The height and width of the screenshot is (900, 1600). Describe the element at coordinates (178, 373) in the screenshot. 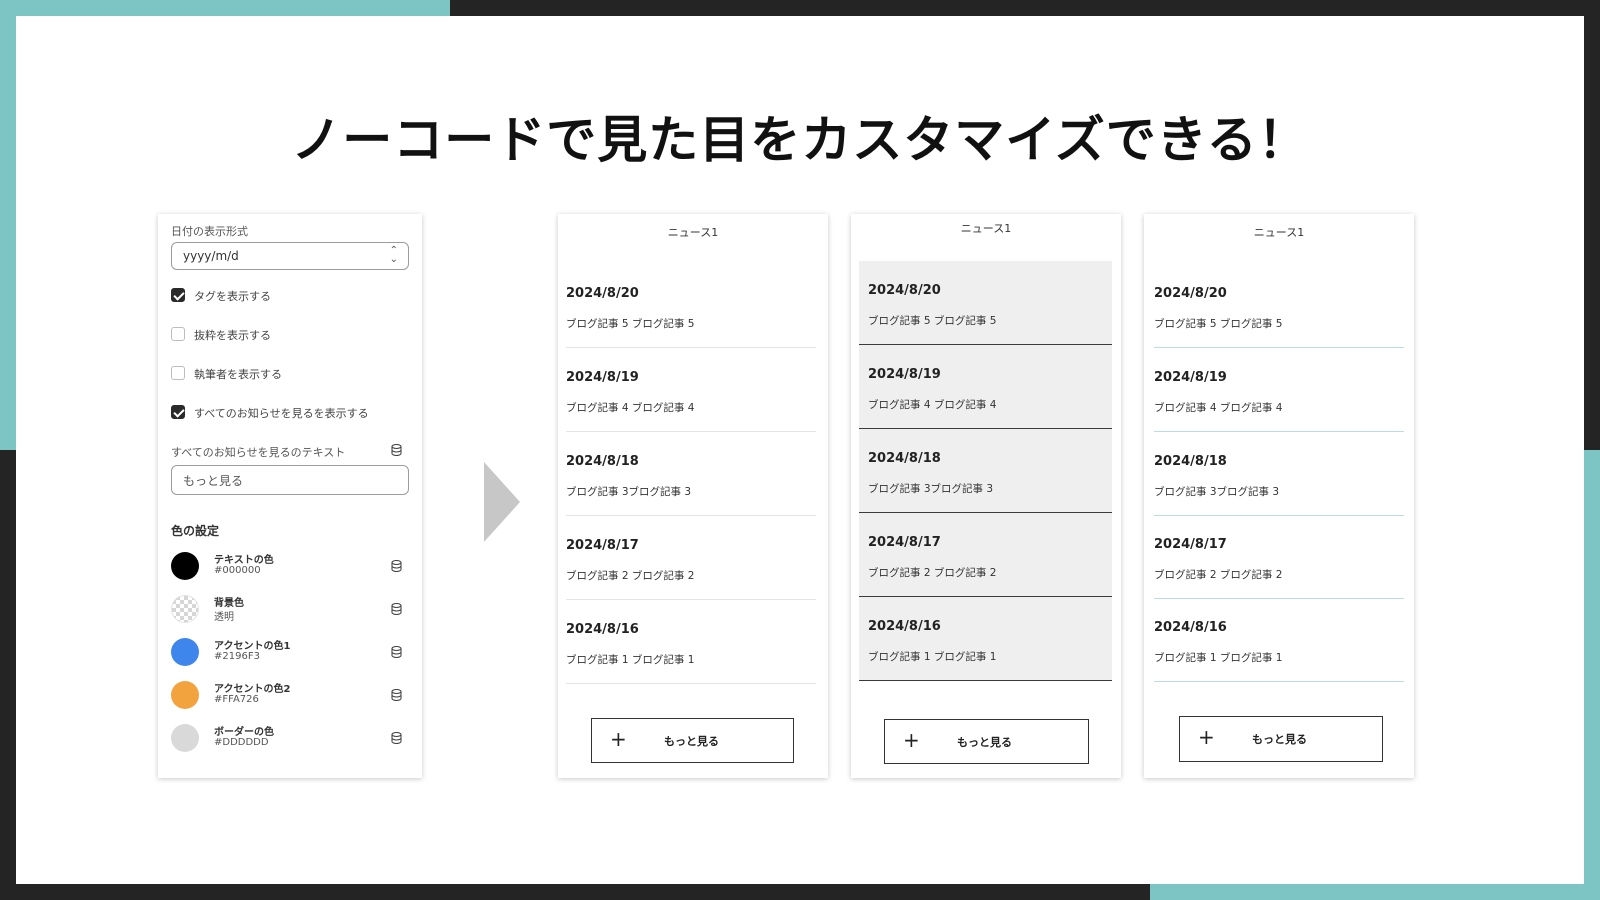

I see `checkbox-show-author` at that location.